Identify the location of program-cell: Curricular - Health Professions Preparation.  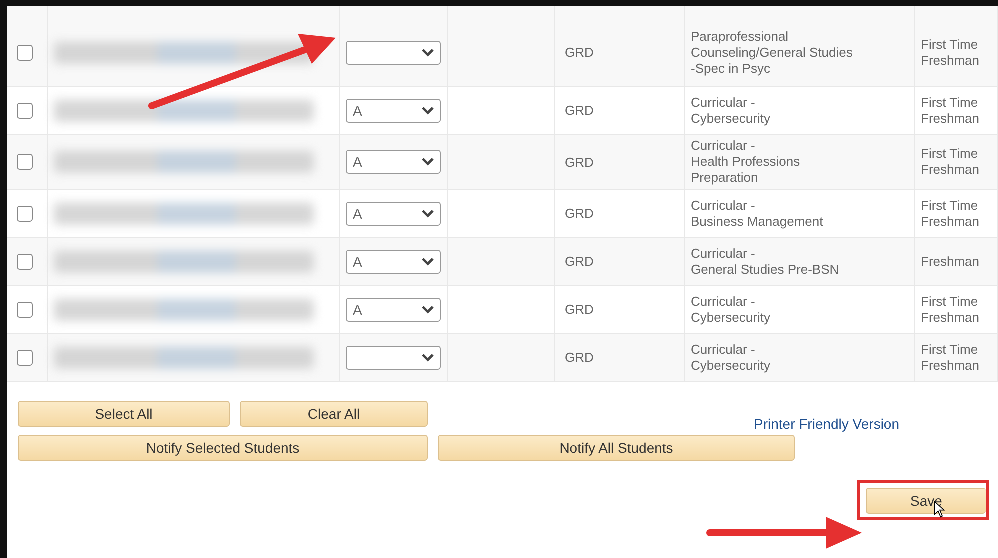
(745, 162).